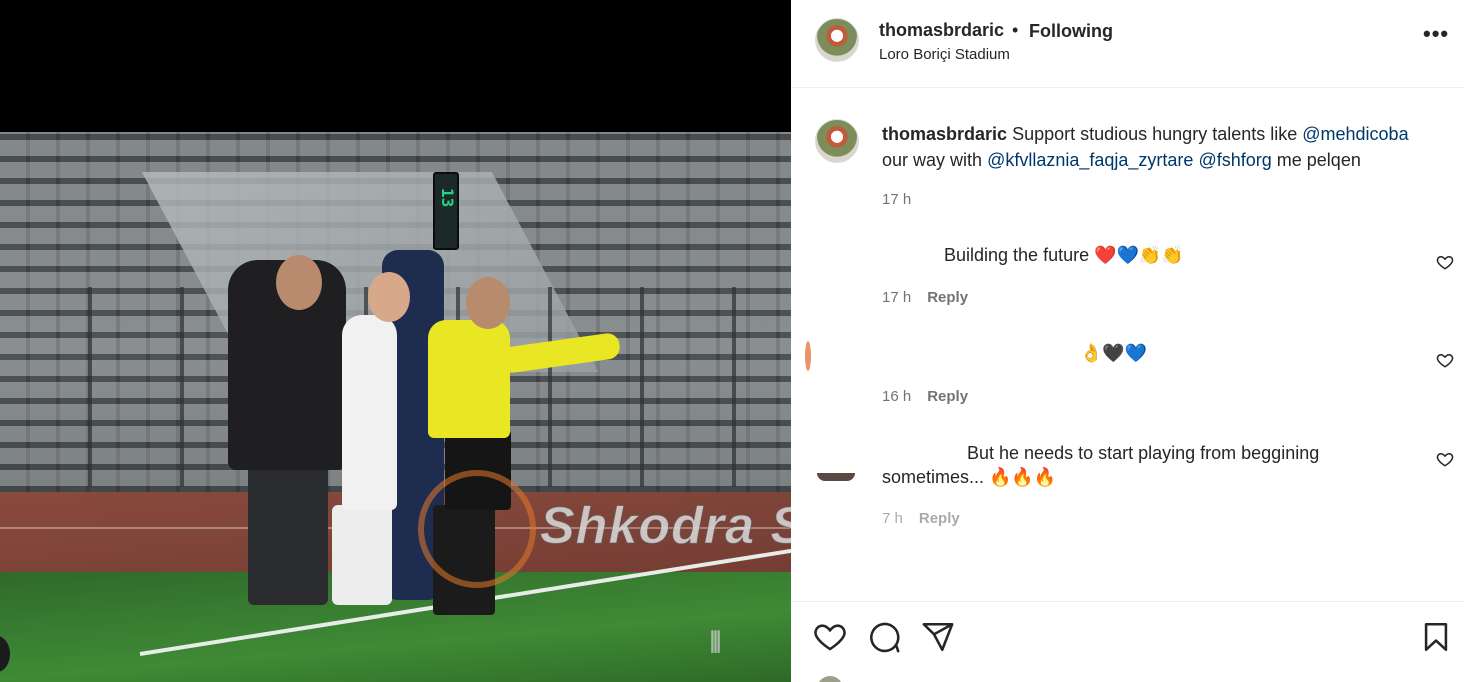 Image resolution: width=1464 pixels, height=682 pixels. Describe the element at coordinates (1436, 637) in the screenshot. I see `bookmark-icon` at that location.